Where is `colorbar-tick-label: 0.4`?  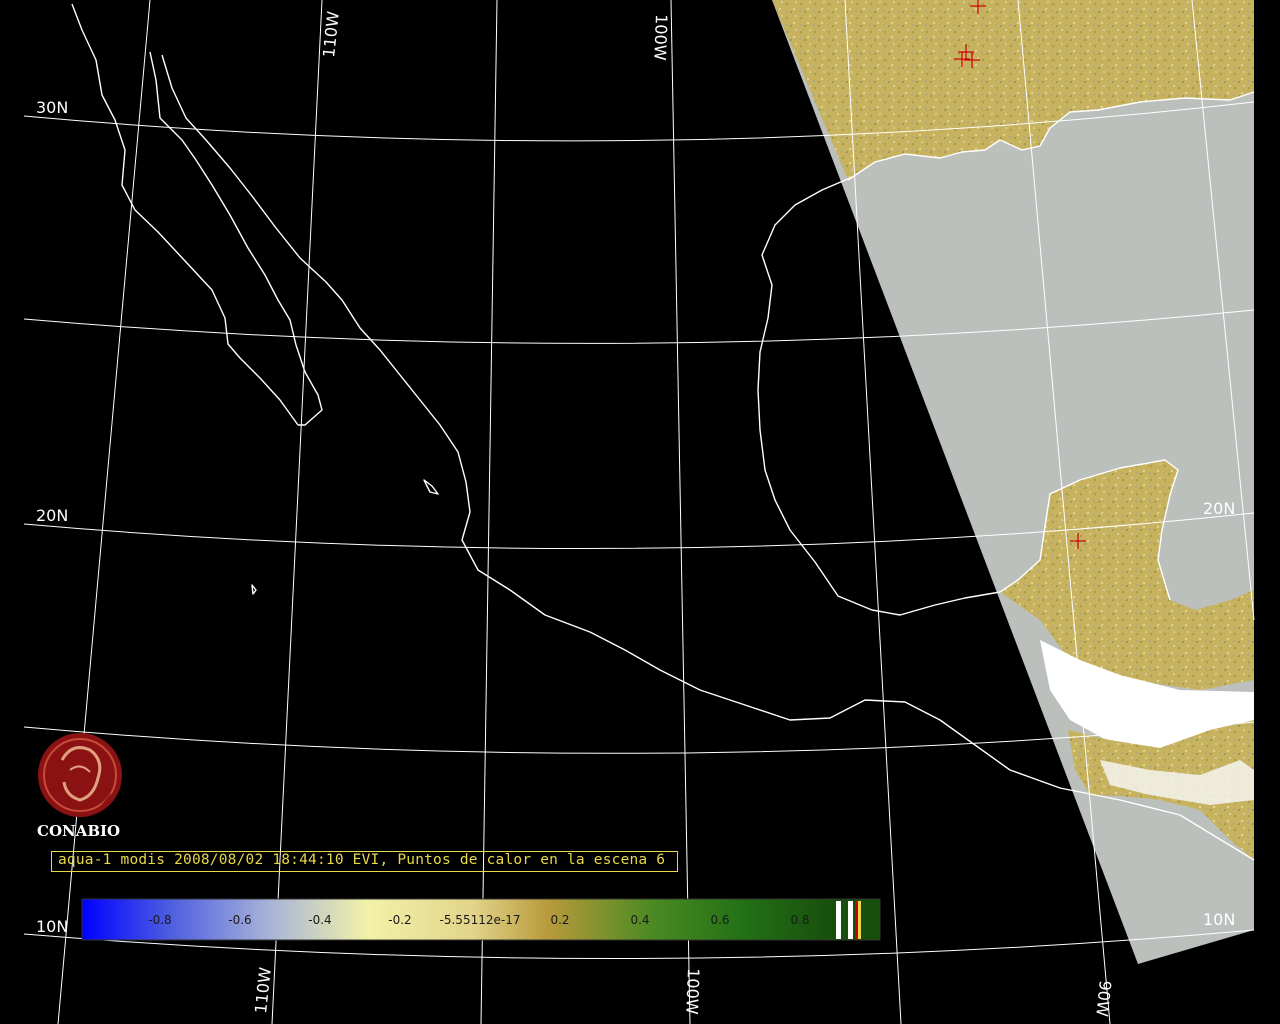 colorbar-tick-label: 0.4 is located at coordinates (639, 920).